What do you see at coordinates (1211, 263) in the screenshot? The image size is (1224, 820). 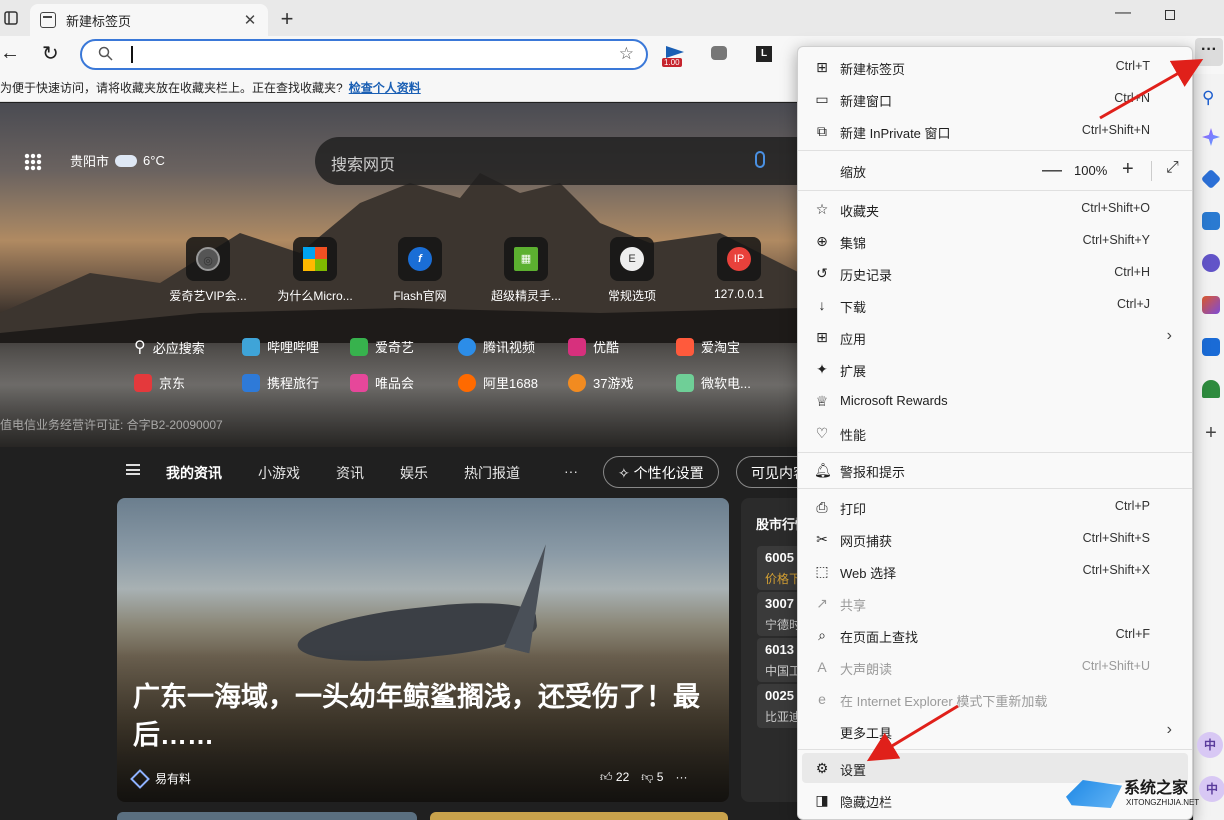 I see `people-icon` at bounding box center [1211, 263].